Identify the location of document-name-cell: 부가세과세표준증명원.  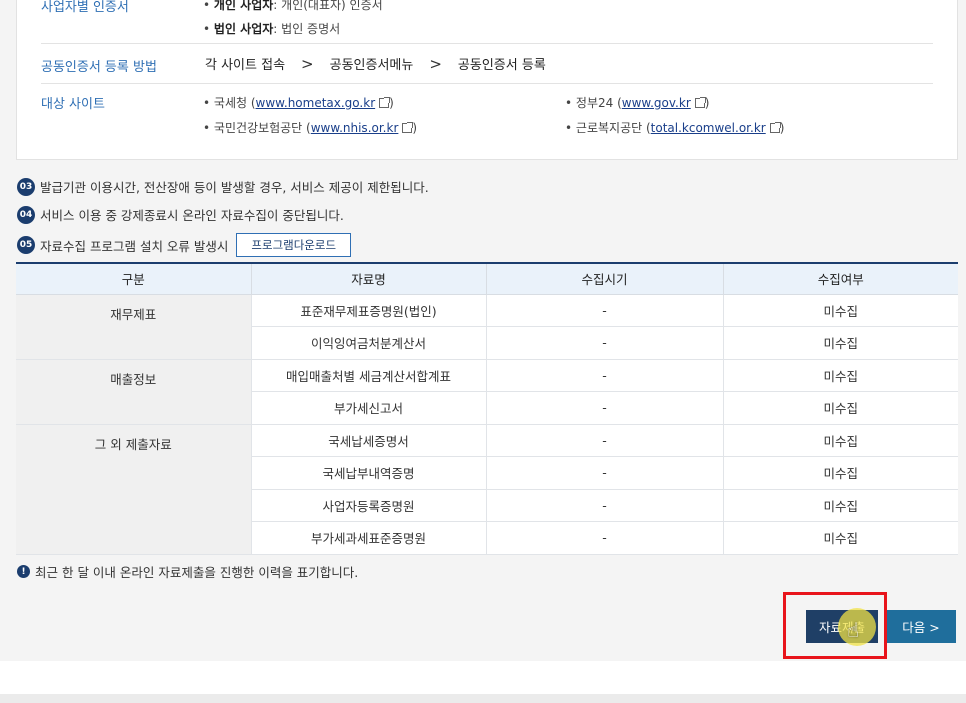
(369, 538).